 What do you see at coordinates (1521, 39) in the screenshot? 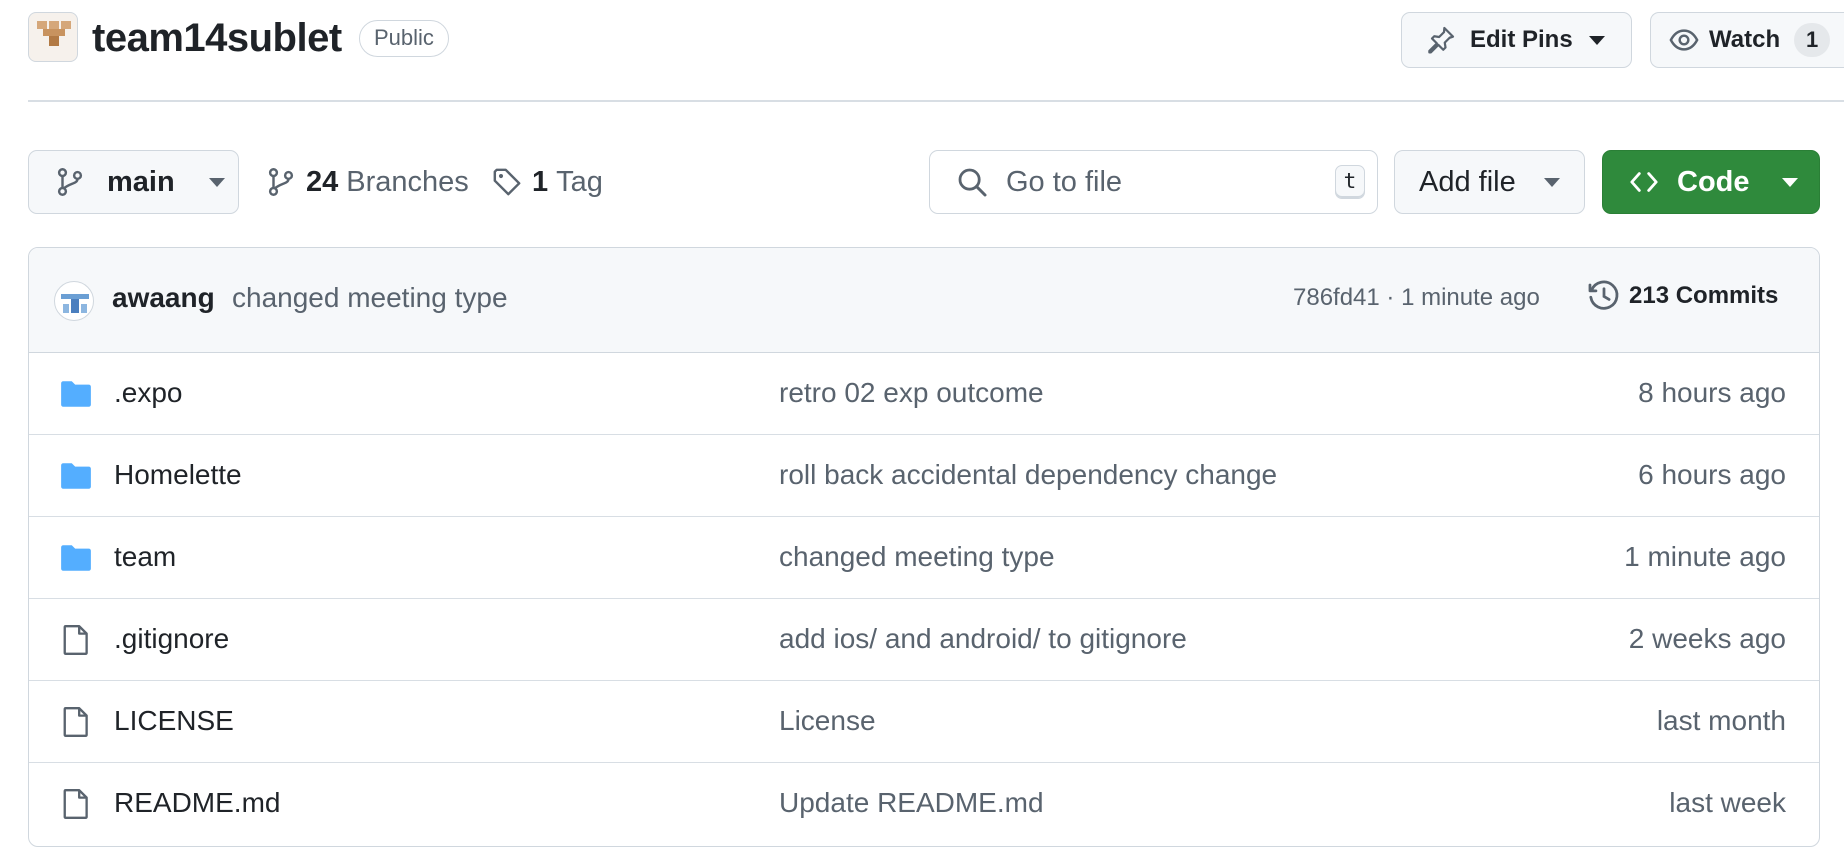
I see `edit-pins-label: Edit Pins` at bounding box center [1521, 39].